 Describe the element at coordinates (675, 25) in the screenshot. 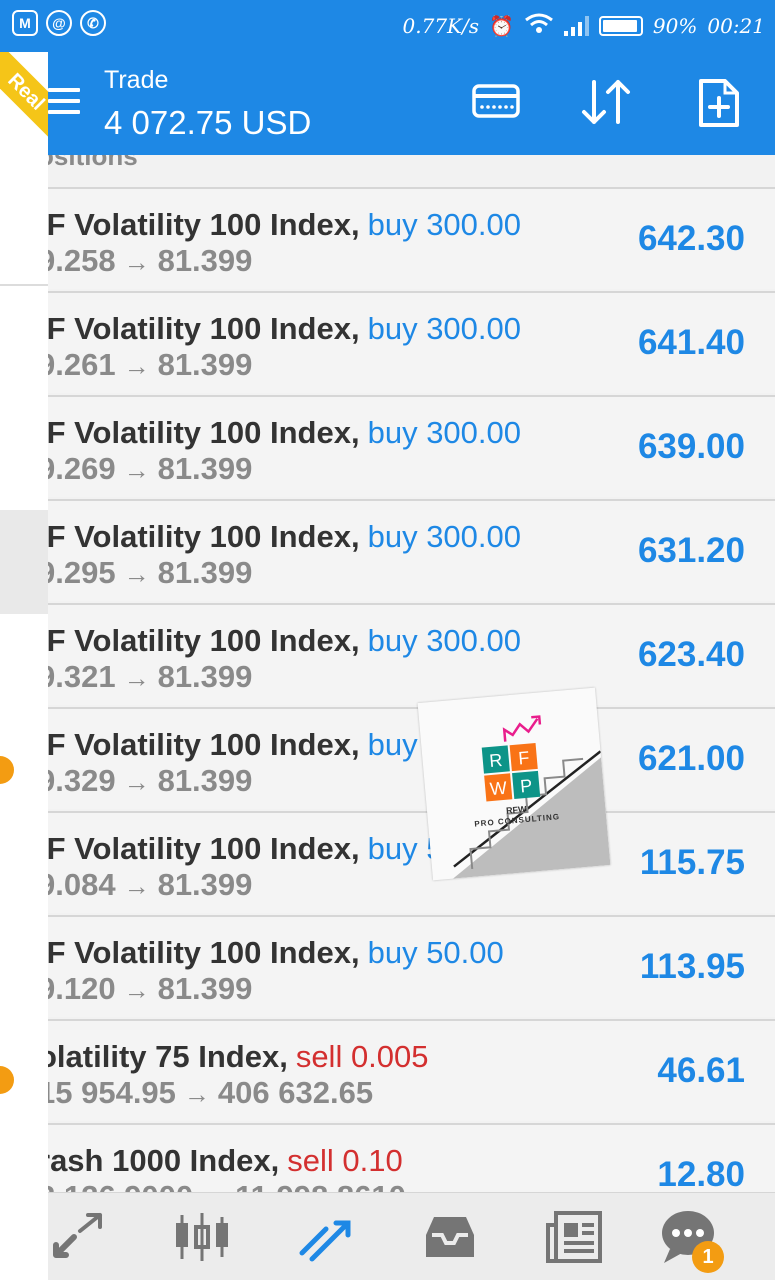

I see `battery-level: 90%` at that location.